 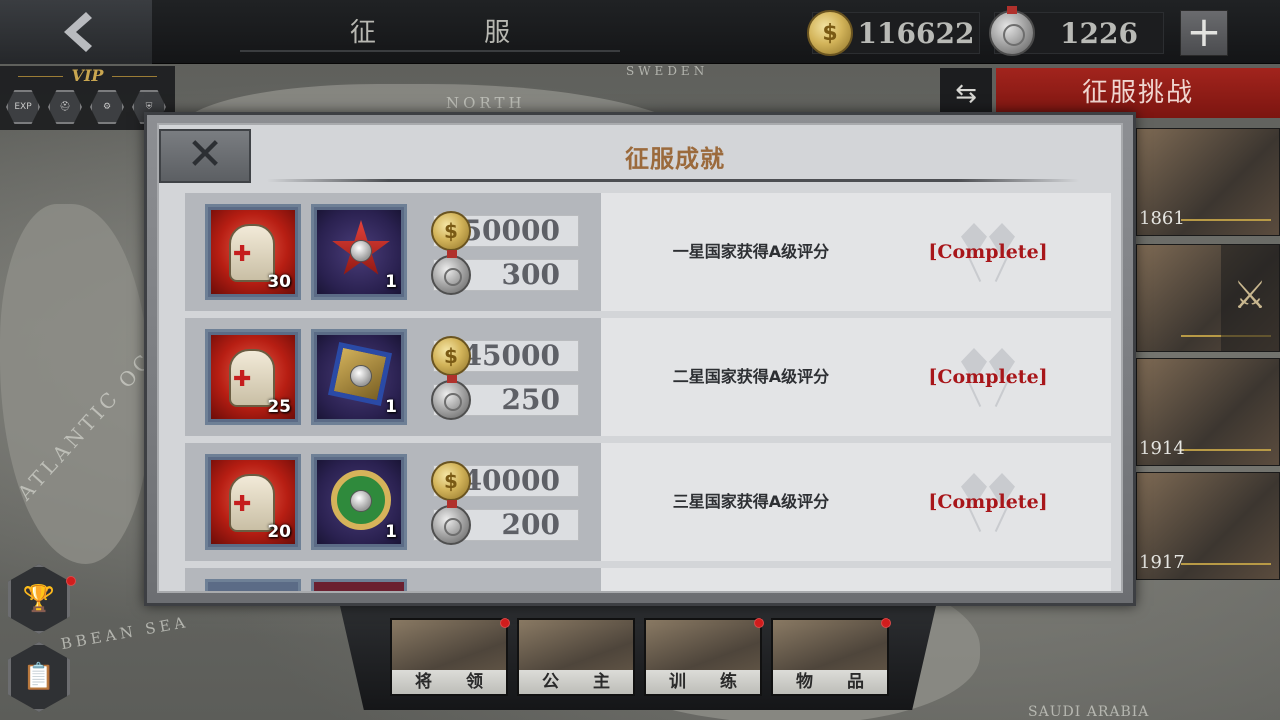 I want to click on achievement-description: 二星国家获得A级评分, so click(x=751, y=376).